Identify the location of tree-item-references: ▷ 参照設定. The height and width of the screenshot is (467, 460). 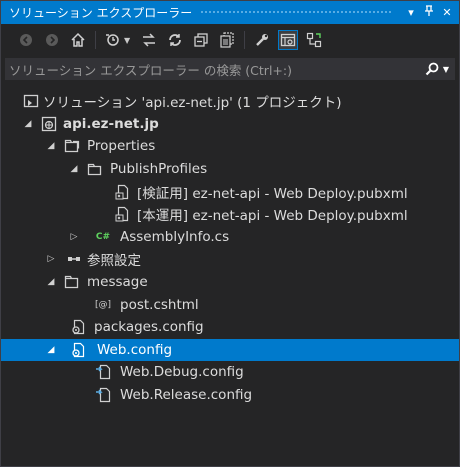
(230, 259).